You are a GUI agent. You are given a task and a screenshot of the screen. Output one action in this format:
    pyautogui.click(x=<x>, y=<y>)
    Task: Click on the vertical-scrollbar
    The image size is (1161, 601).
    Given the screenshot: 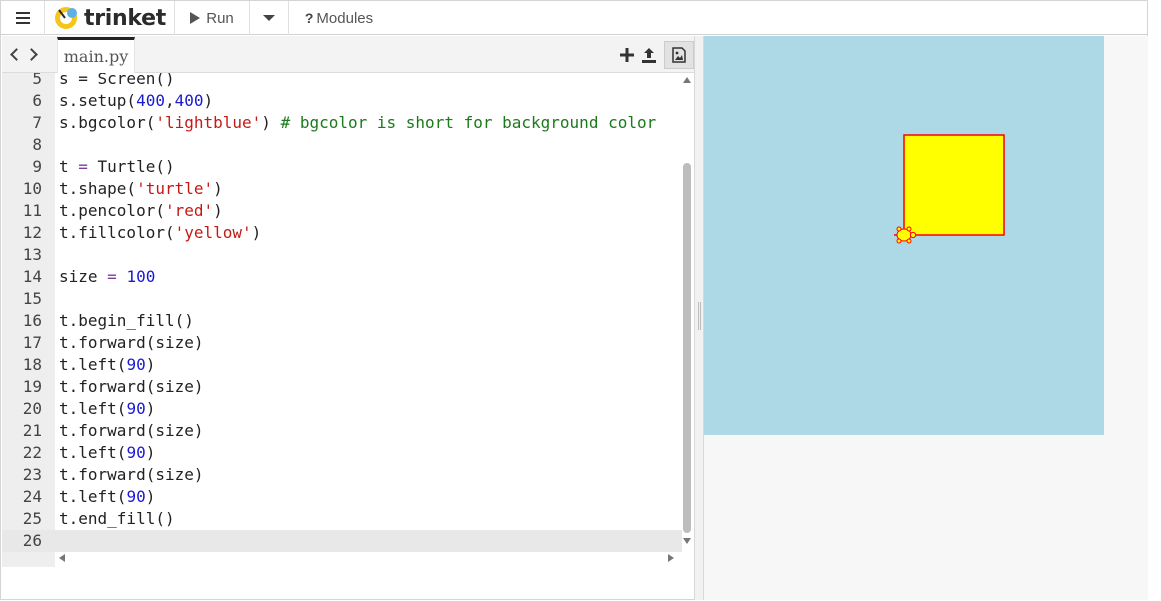 What is the action you would take?
    pyautogui.click(x=687, y=312)
    